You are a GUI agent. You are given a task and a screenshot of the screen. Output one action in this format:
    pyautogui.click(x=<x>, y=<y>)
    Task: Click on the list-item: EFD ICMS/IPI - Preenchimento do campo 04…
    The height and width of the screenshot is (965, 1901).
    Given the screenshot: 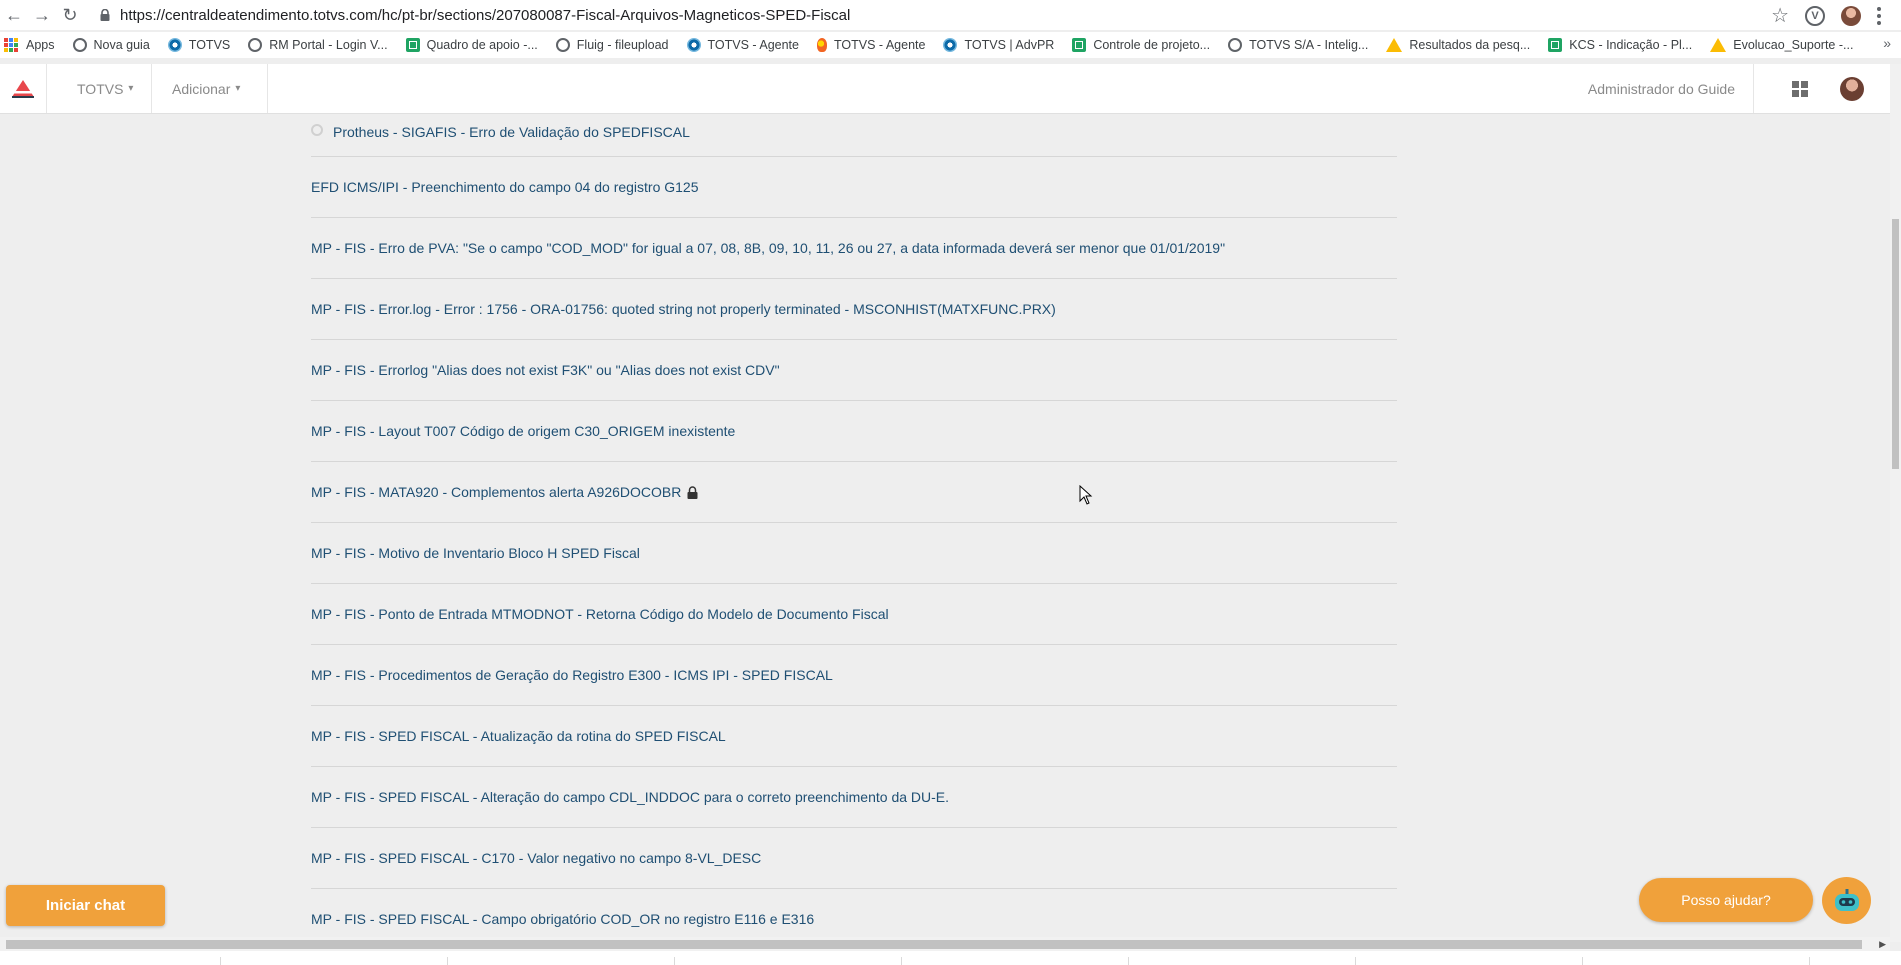 What is the action you would take?
    pyautogui.click(x=854, y=187)
    